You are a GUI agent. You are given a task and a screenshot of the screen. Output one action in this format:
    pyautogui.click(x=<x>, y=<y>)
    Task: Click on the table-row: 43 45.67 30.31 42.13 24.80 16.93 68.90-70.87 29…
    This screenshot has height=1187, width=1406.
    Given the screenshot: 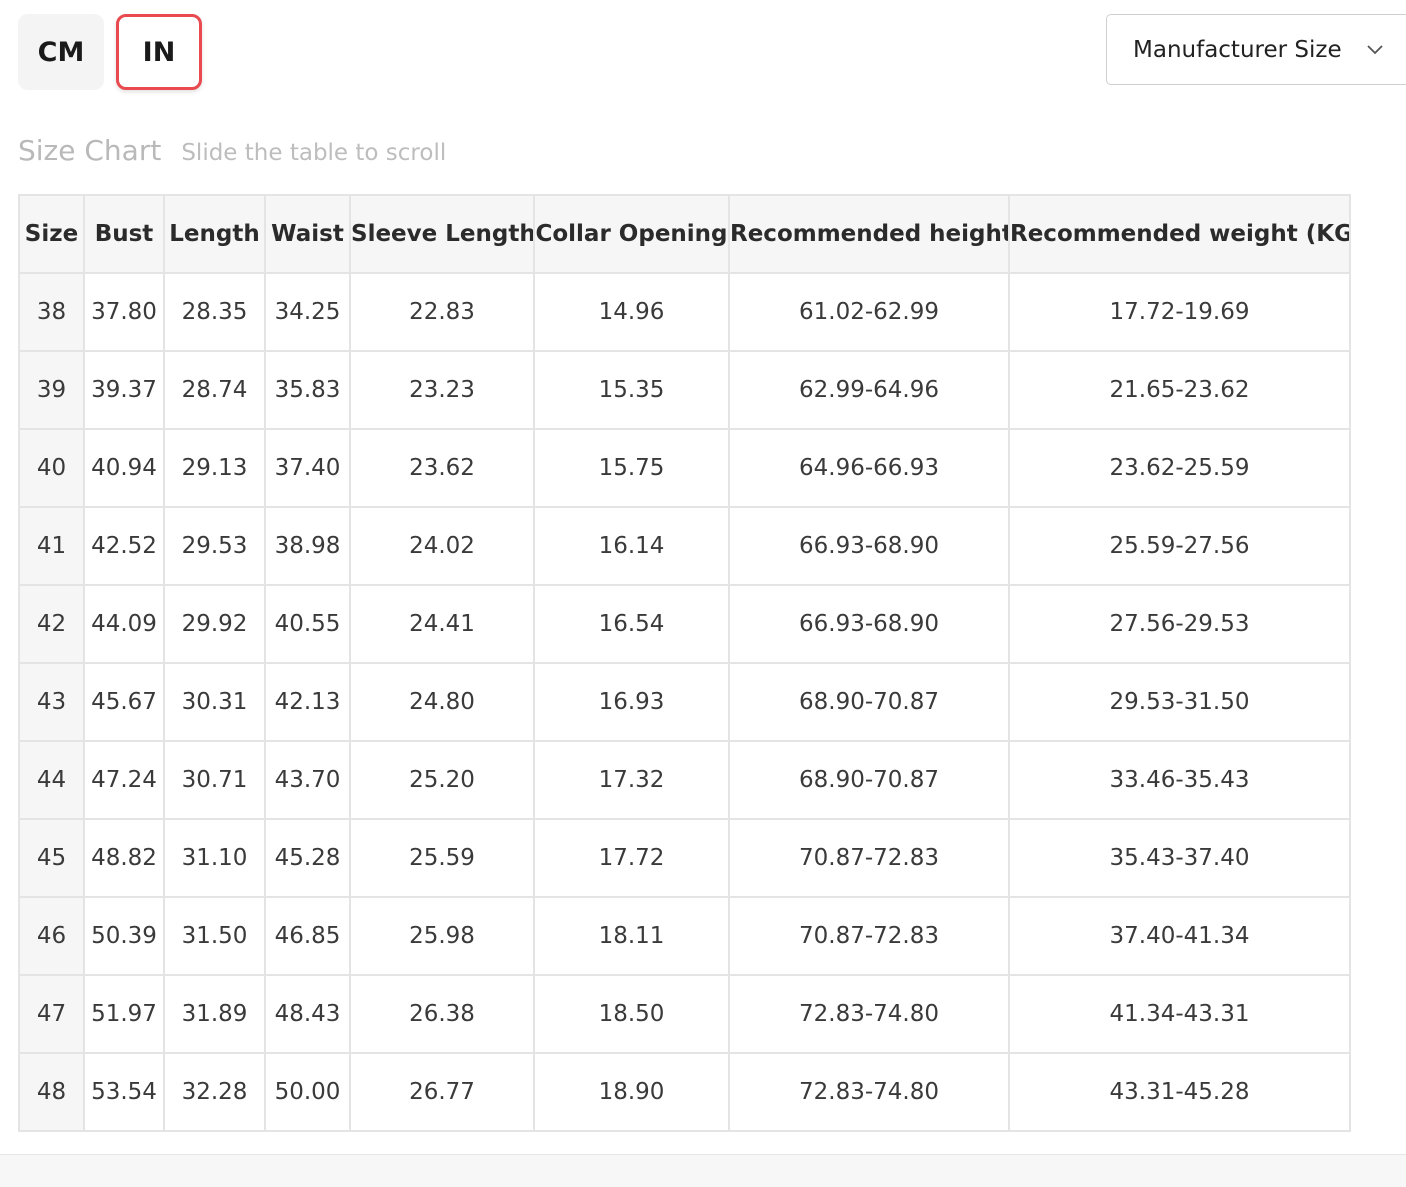 What is the action you would take?
    pyautogui.click(x=684, y=702)
    